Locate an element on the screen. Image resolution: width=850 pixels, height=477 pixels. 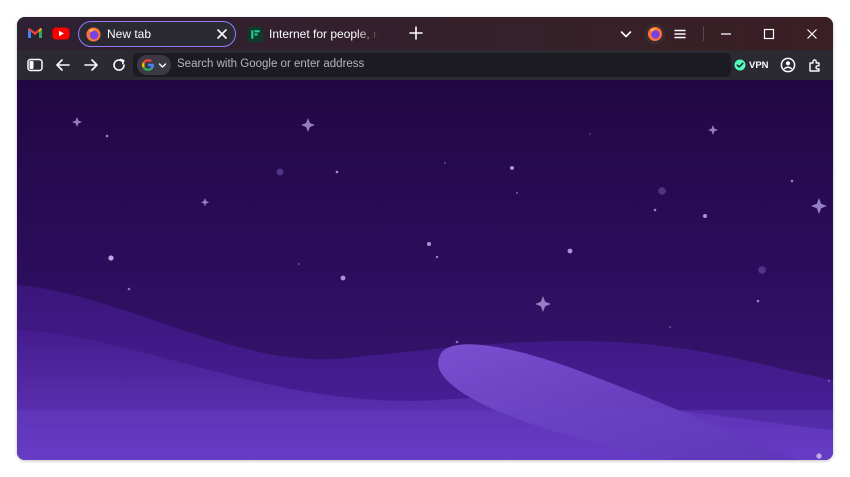
close-tab-icon is located at coordinates (222, 34).